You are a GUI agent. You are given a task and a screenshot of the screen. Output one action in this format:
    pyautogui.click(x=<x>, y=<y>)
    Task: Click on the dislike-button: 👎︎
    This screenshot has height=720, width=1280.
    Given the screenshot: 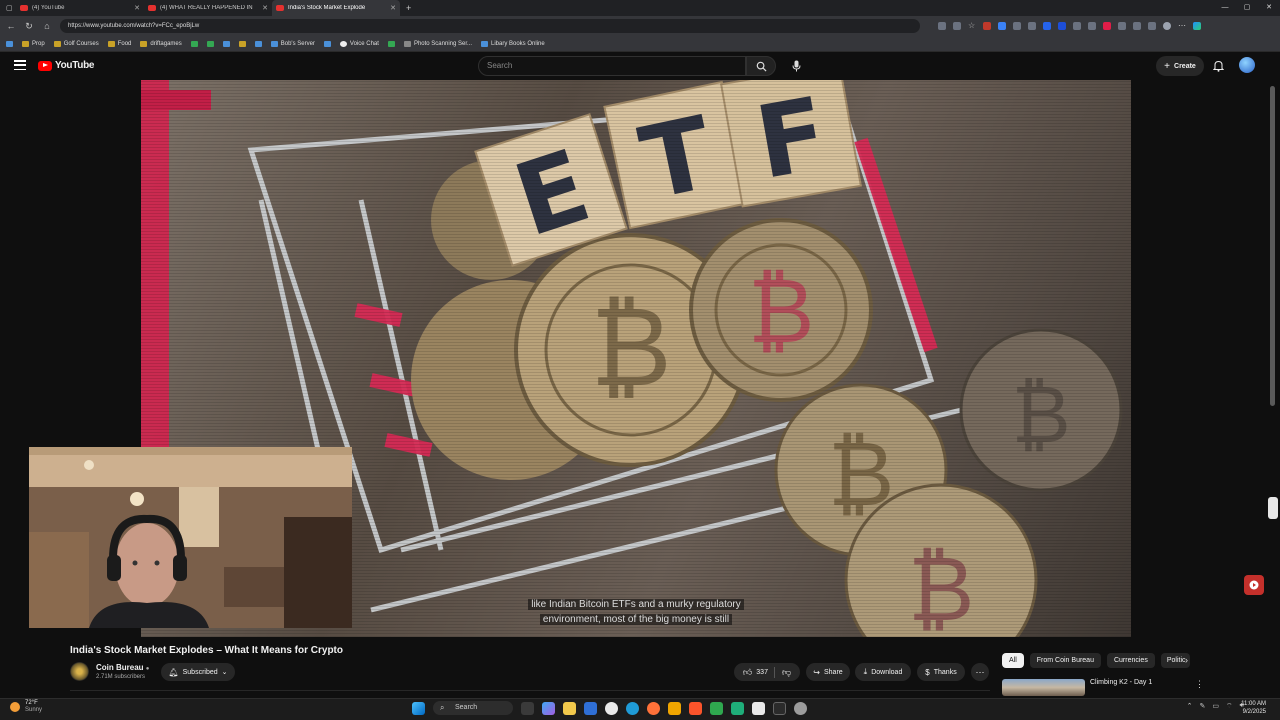 What is the action you would take?
    pyautogui.click(x=785, y=672)
    